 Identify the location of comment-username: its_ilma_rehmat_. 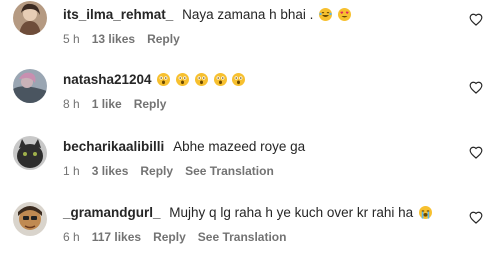
(118, 14).